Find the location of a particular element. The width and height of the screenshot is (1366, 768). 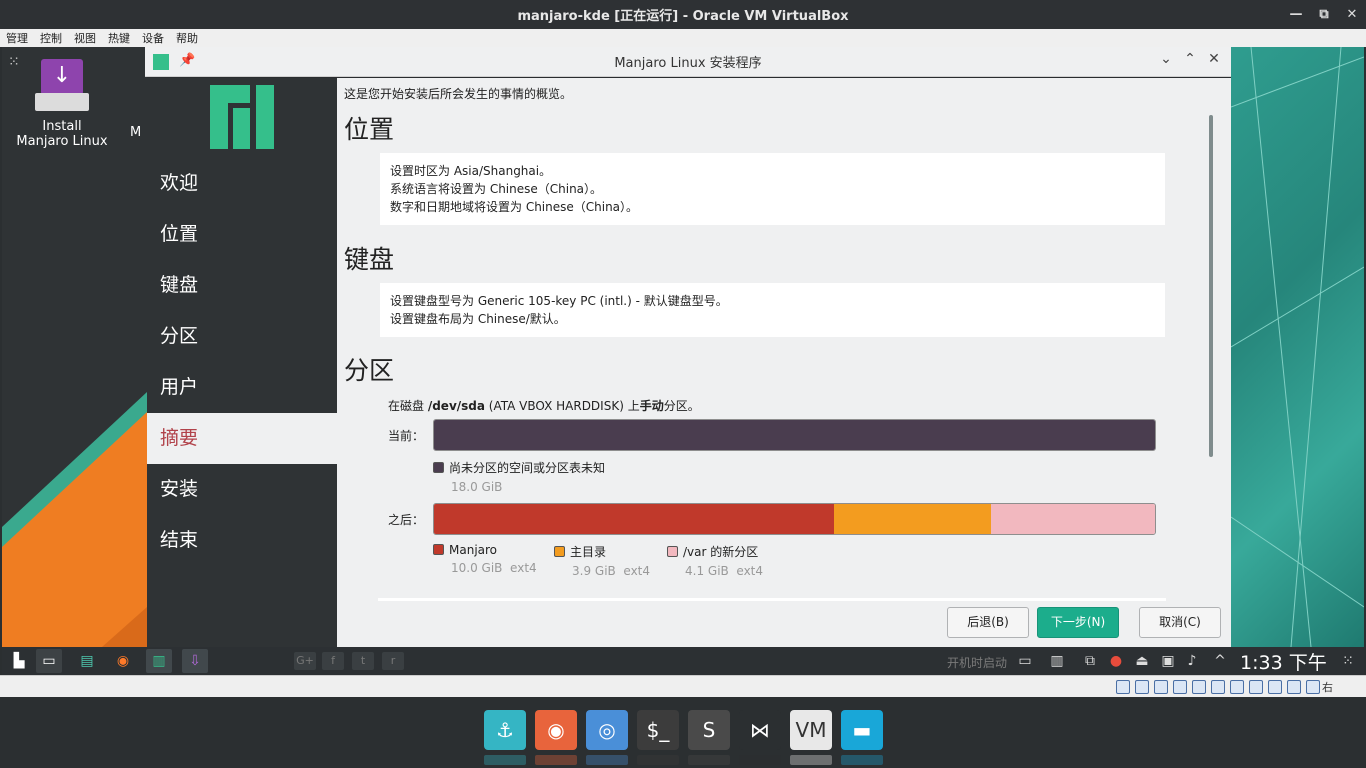

partition-heading: 分区 is located at coordinates (369, 370).